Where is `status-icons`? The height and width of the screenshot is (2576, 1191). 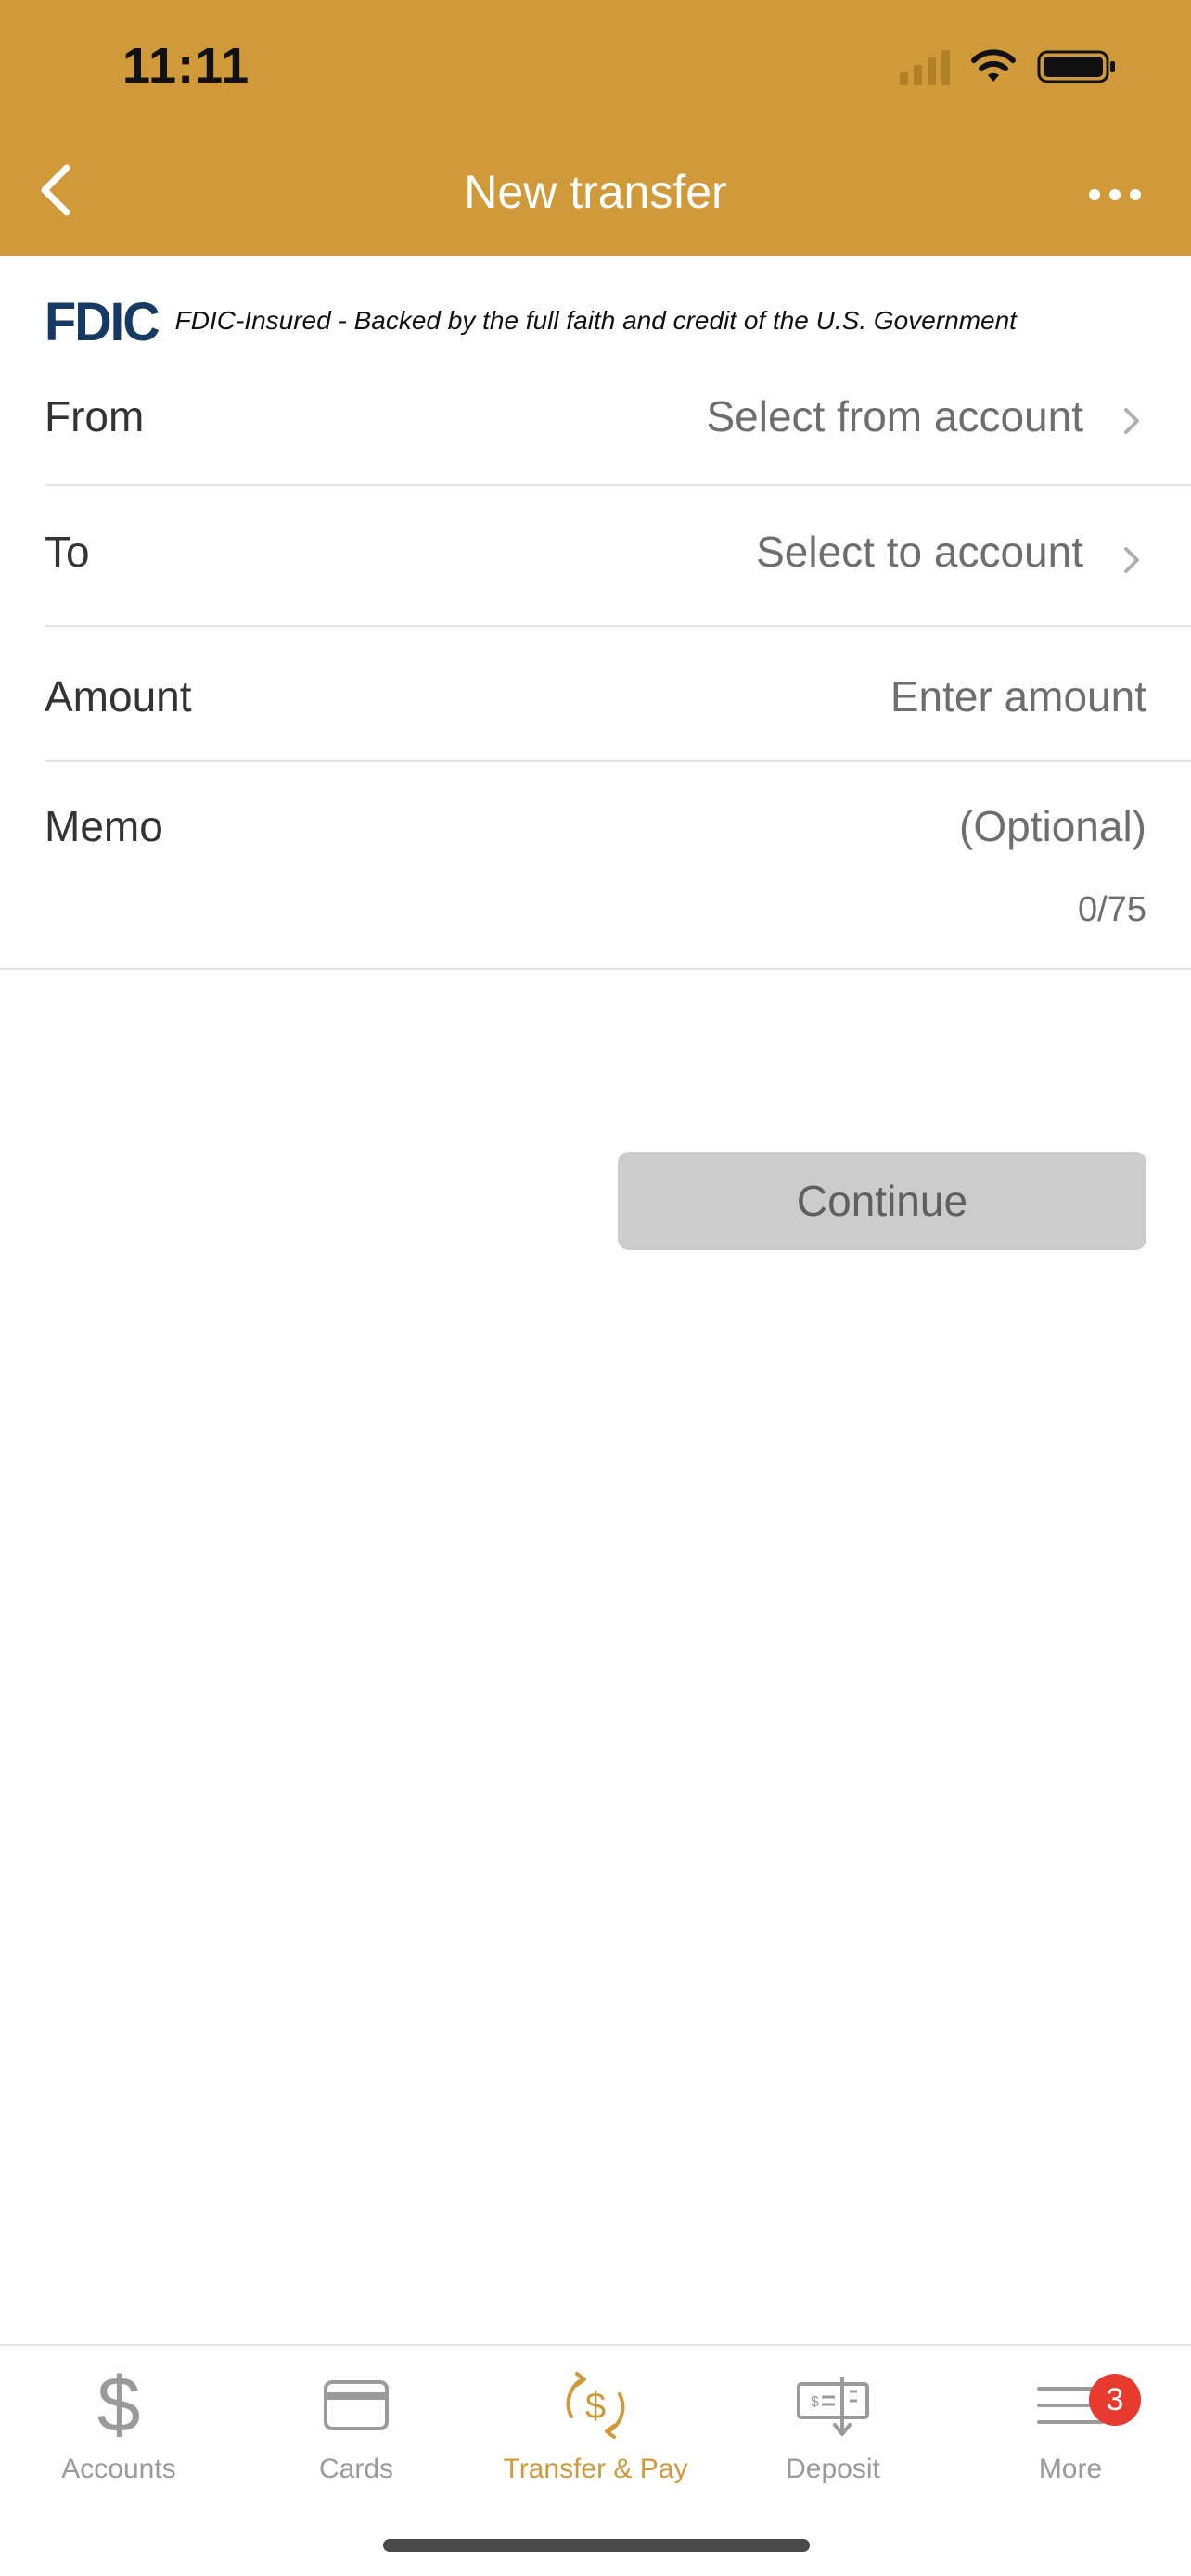
status-icons is located at coordinates (1008, 66).